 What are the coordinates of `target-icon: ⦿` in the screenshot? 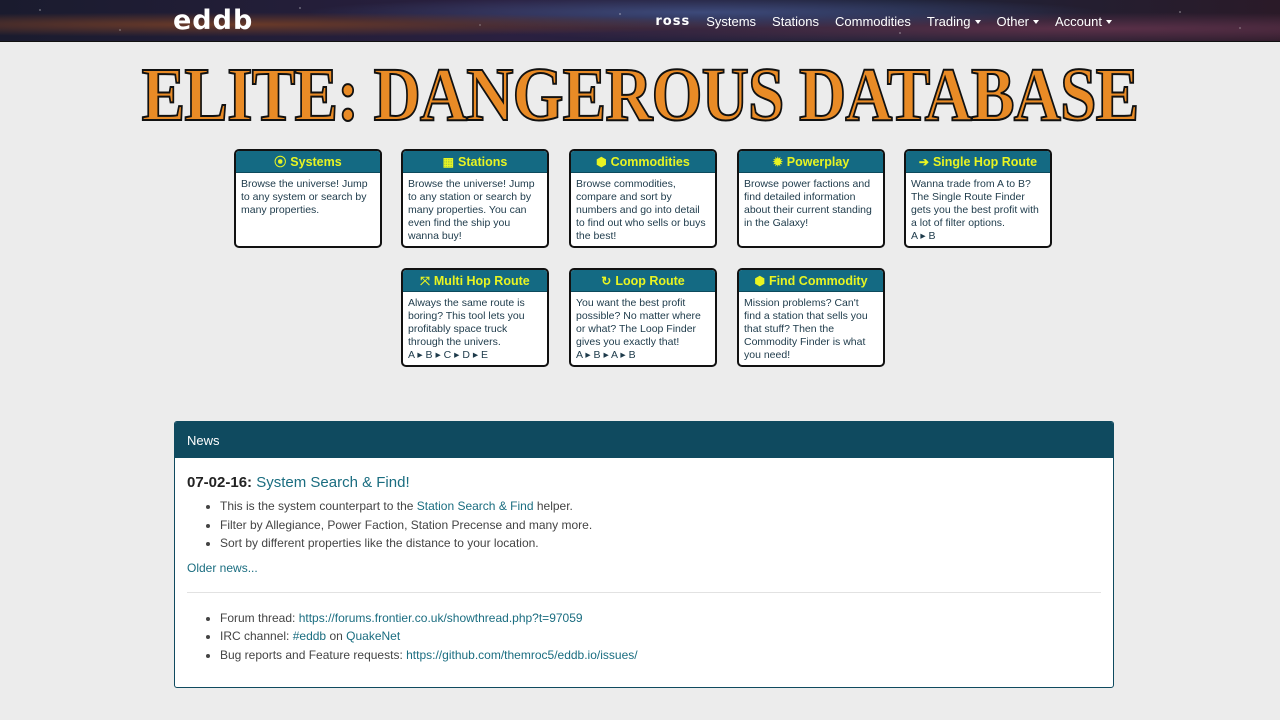 It's located at (280, 161).